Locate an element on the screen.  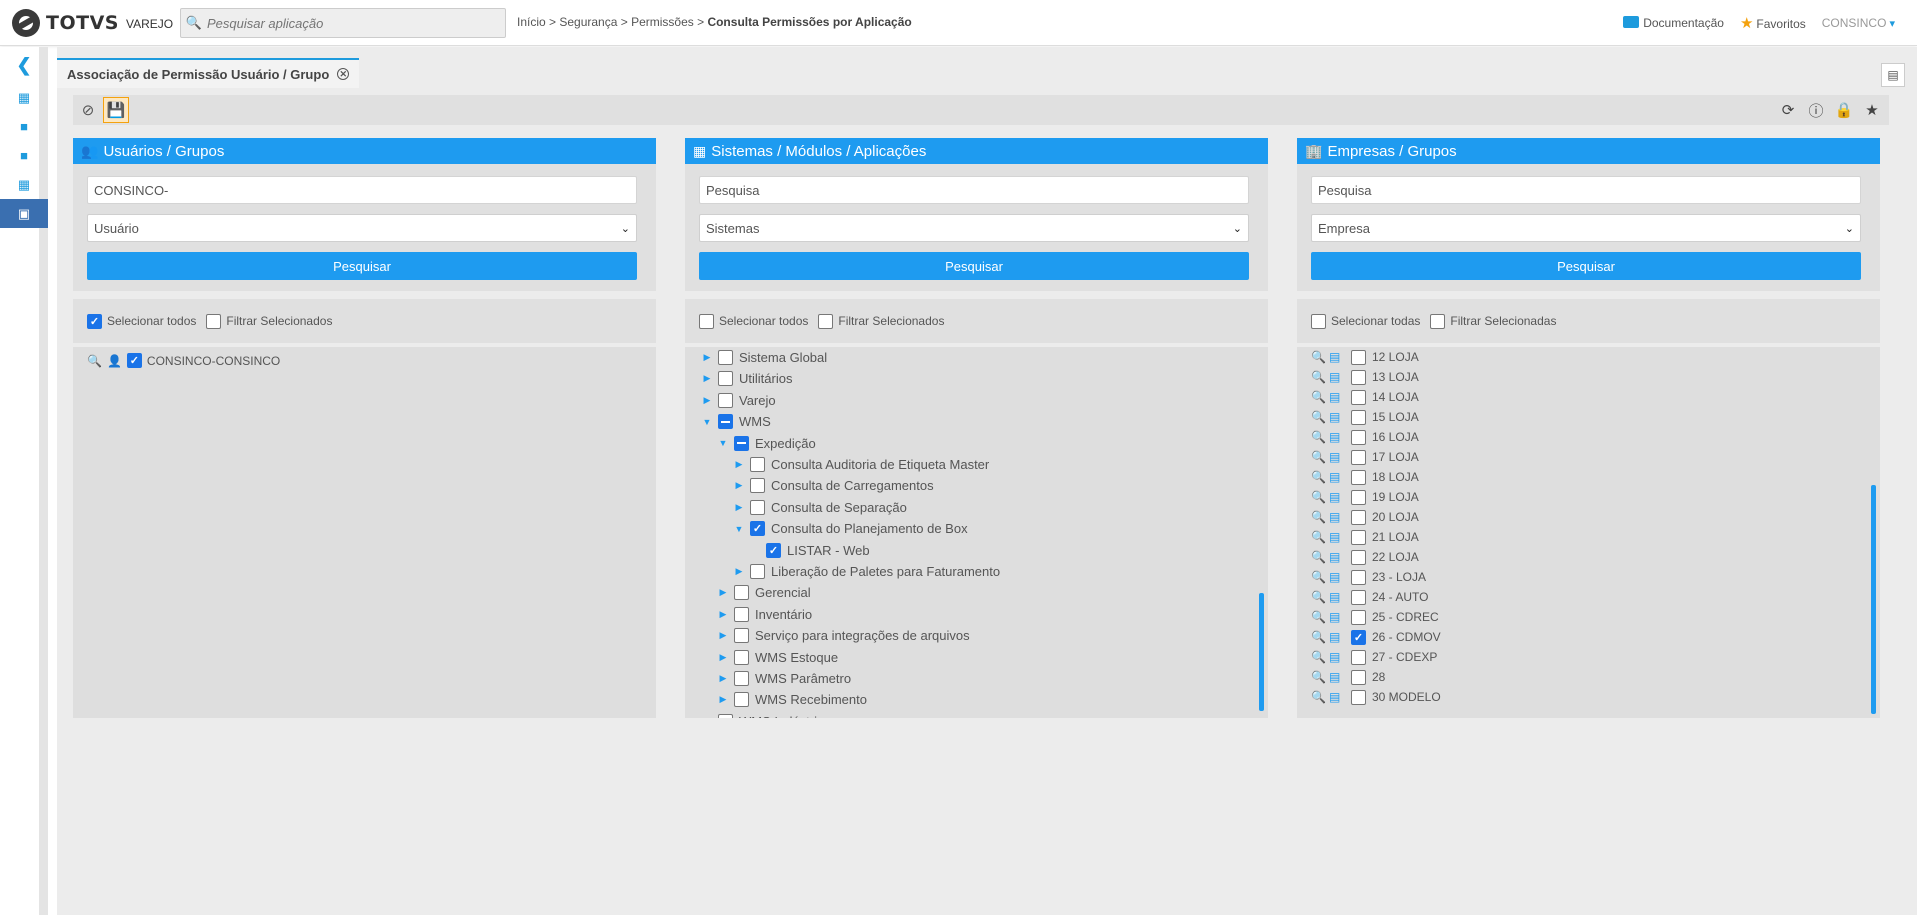
systems-select-all: Selecionar todos is located at coordinates (753, 321).